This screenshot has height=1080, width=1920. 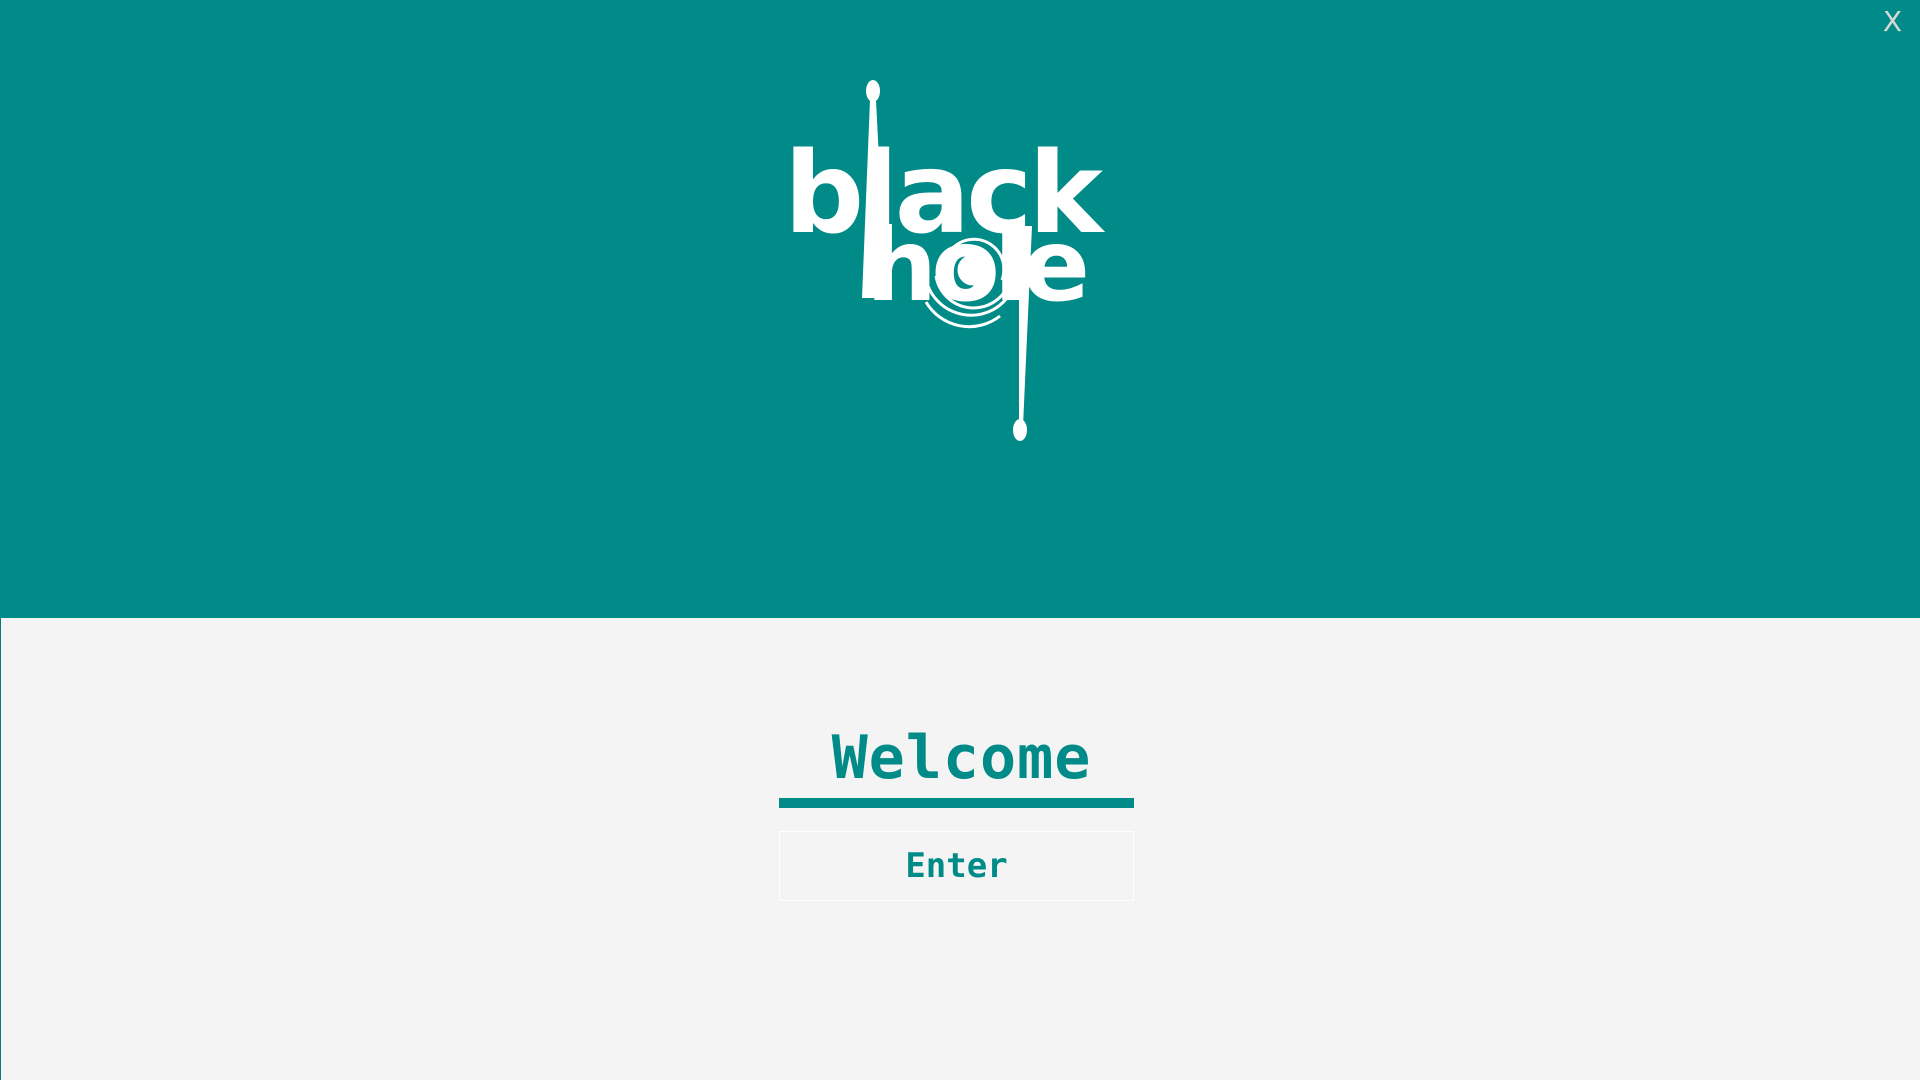 What do you see at coordinates (956, 866) in the screenshot?
I see `enter-button: Enter` at bounding box center [956, 866].